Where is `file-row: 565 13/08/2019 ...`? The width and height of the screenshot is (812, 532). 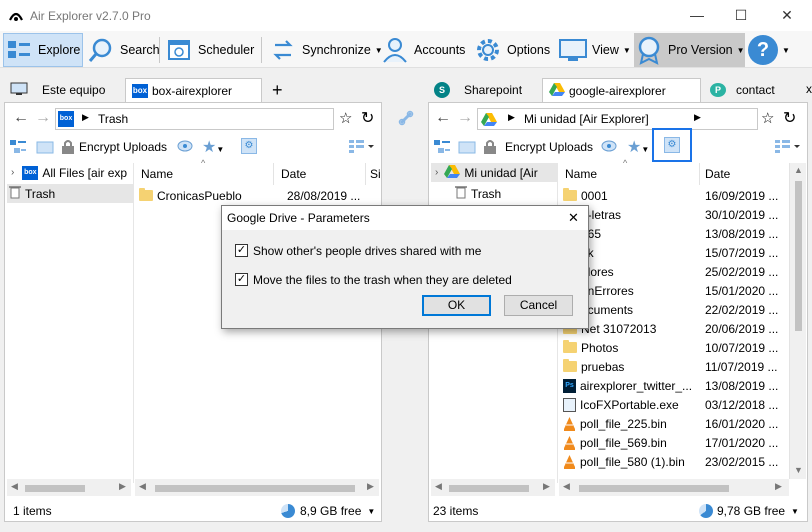 file-row: 565 13/08/2019 ... is located at coordinates (675, 233).